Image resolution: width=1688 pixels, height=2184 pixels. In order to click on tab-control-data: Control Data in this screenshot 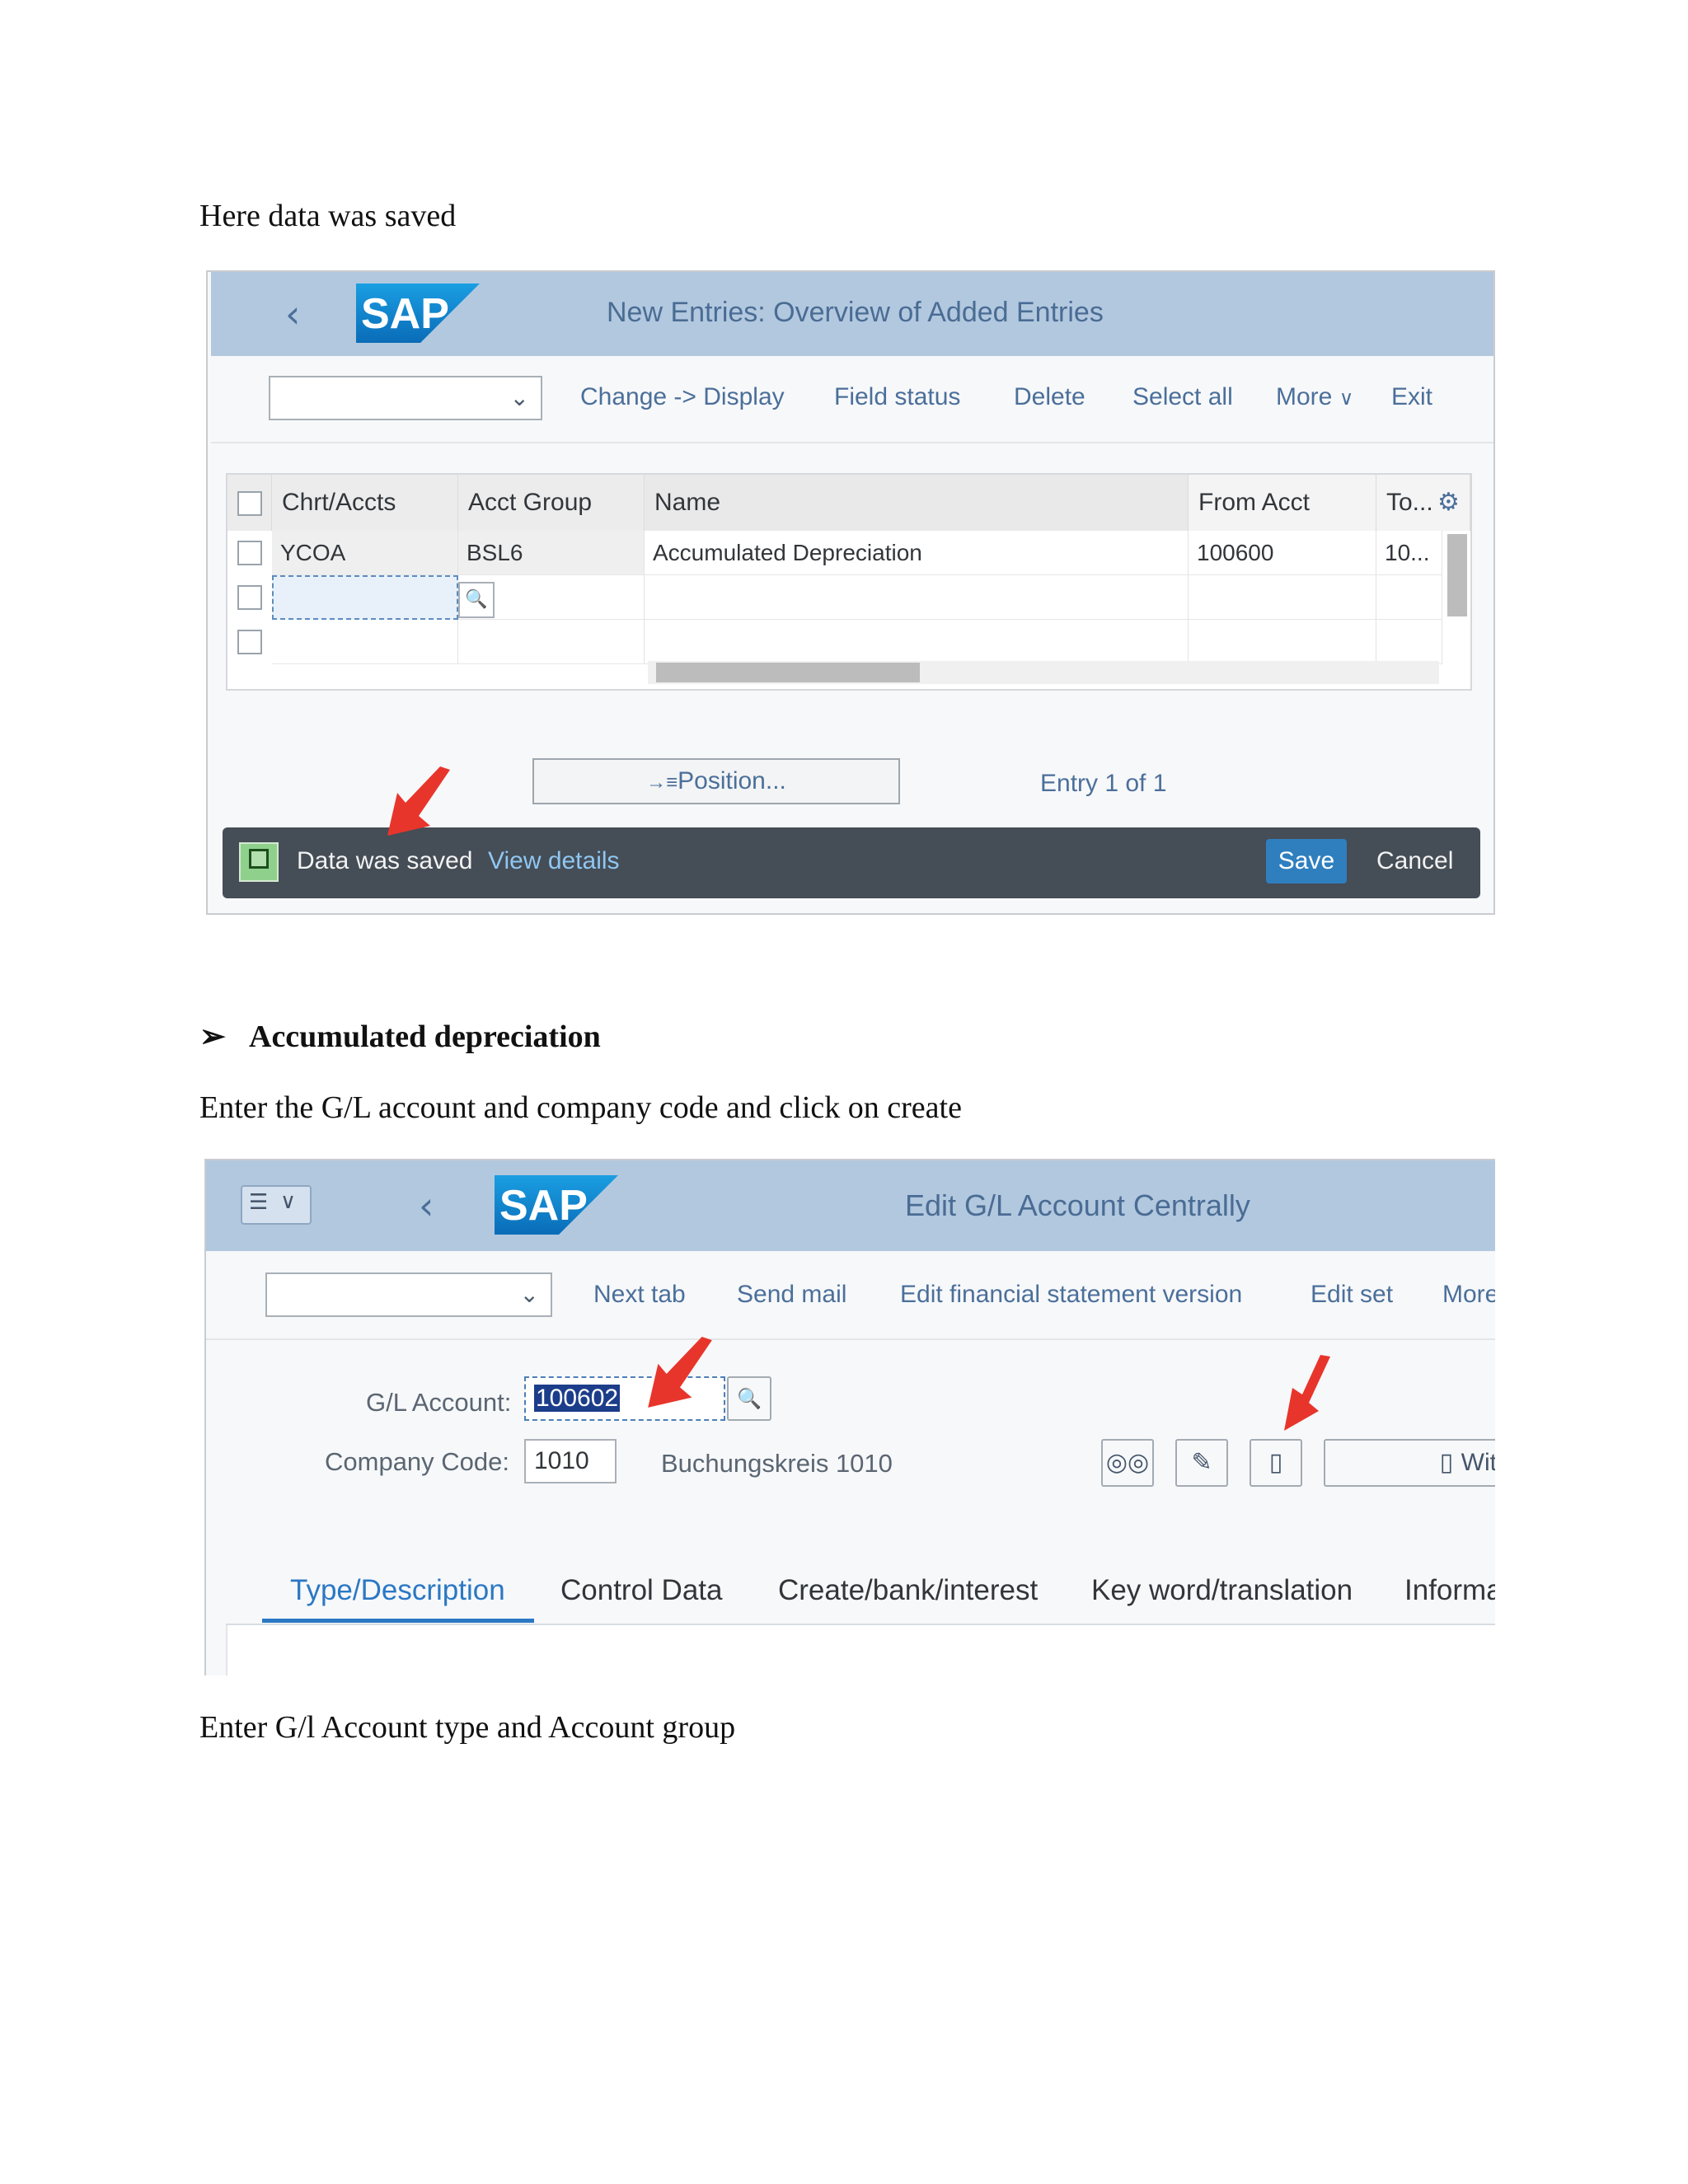, I will do `click(641, 1590)`.